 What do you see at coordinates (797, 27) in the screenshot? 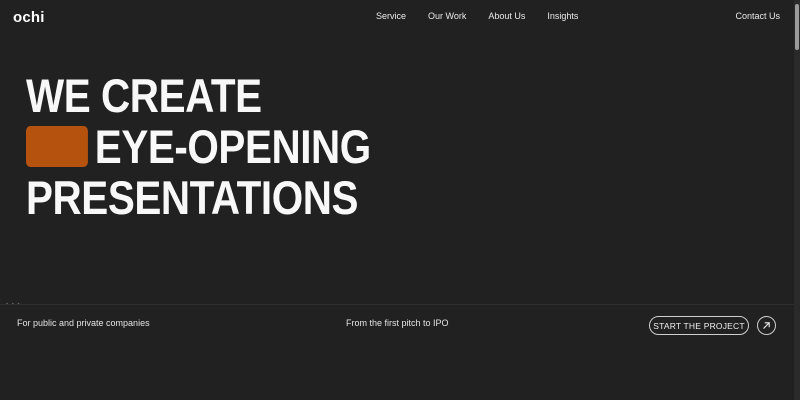
I see `scrollbar-thumb` at bounding box center [797, 27].